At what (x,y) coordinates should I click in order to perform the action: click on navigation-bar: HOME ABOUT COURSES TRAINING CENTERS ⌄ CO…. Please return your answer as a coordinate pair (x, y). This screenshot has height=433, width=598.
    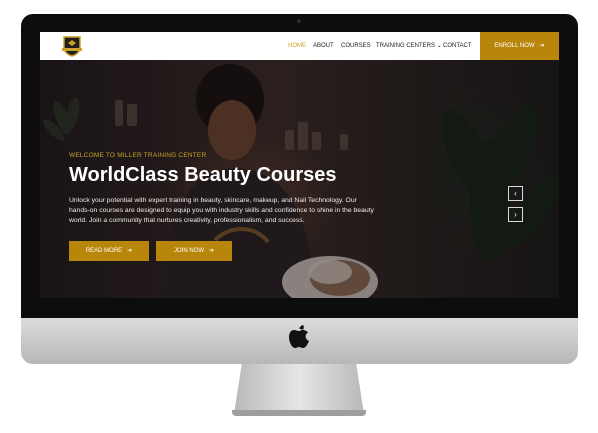
    Looking at the image, I should click on (299, 46).